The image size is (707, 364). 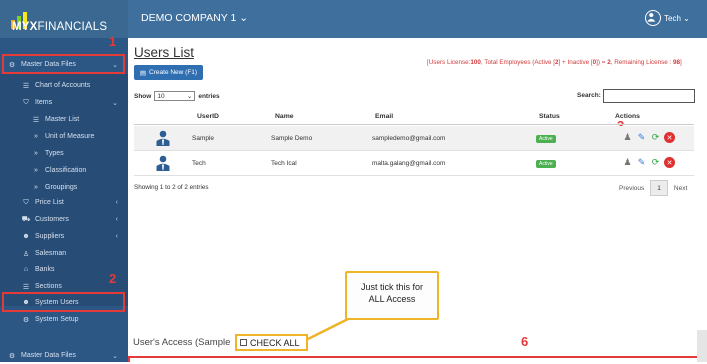 What do you see at coordinates (449, 62) in the screenshot?
I see `license-prefix: [Users License:` at bounding box center [449, 62].